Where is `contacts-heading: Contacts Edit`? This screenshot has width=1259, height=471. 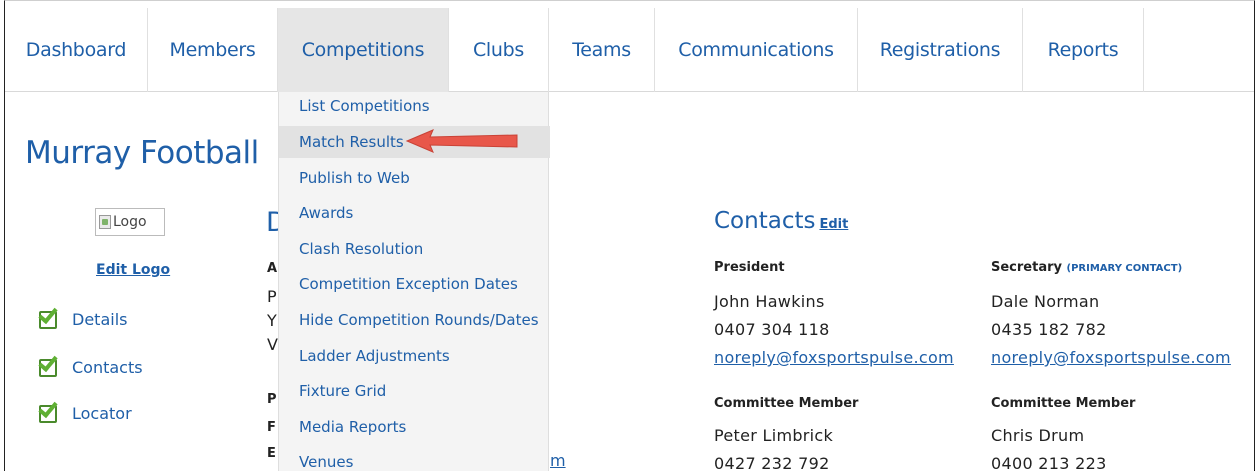 contacts-heading: Contacts Edit is located at coordinates (781, 221).